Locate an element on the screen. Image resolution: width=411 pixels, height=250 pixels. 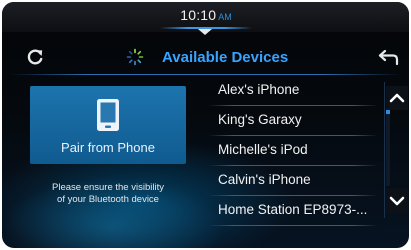
device-item: Michelle's iPod is located at coordinates (293, 151).